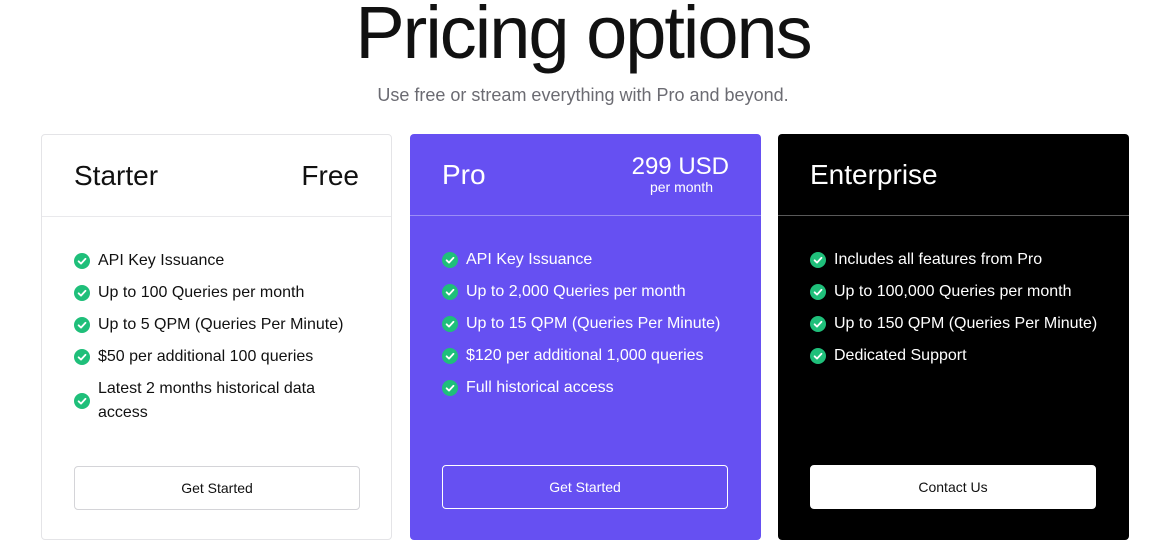  What do you see at coordinates (464, 174) in the screenshot?
I see `plan-name: Pro` at bounding box center [464, 174].